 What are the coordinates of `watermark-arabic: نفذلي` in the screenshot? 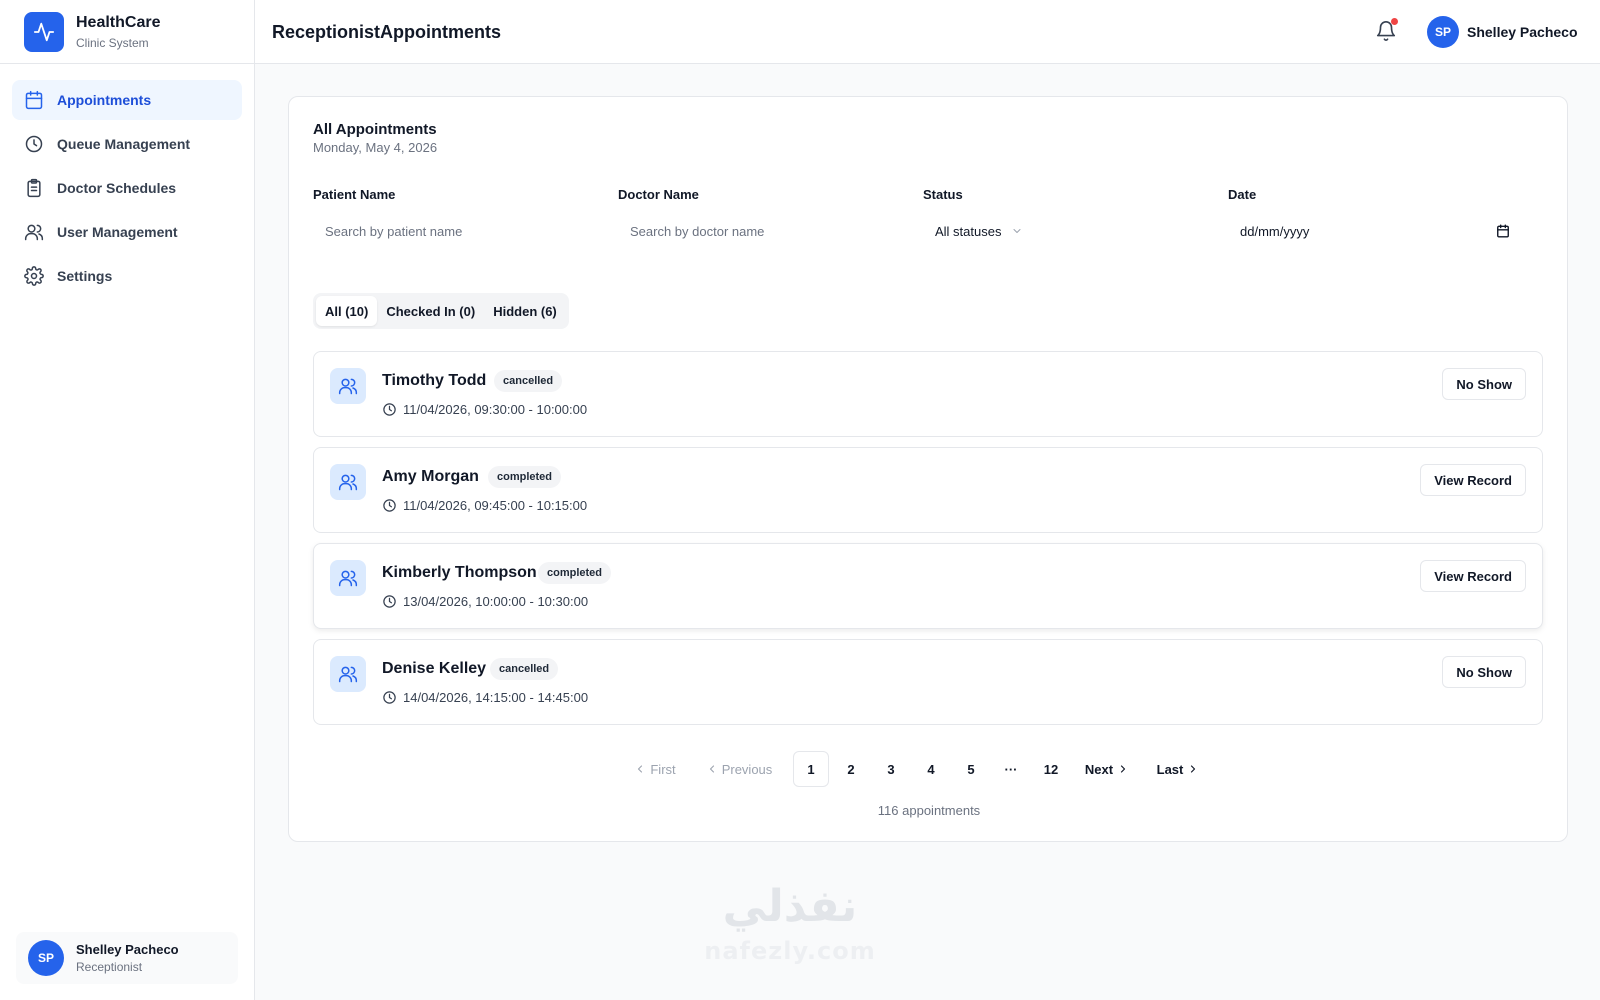 It's located at (790, 906).